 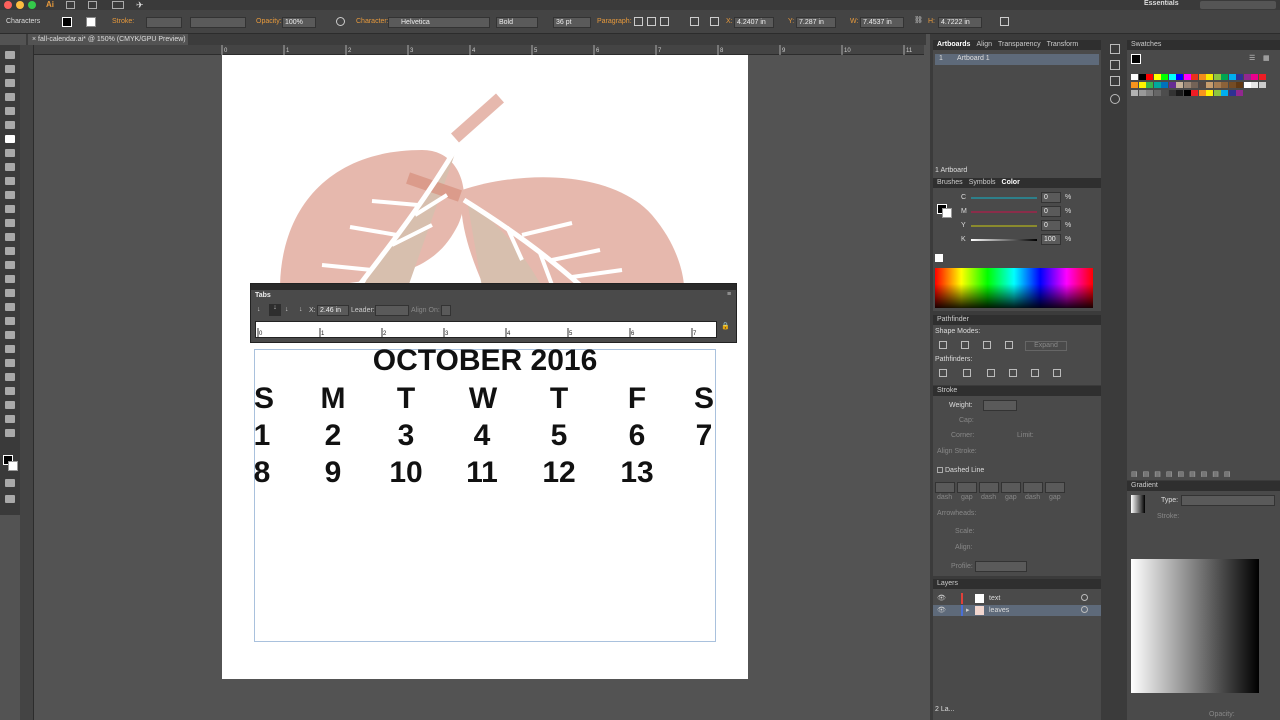 What do you see at coordinates (941, 598) in the screenshot?
I see `visibility-eye-icon: 👁` at bounding box center [941, 598].